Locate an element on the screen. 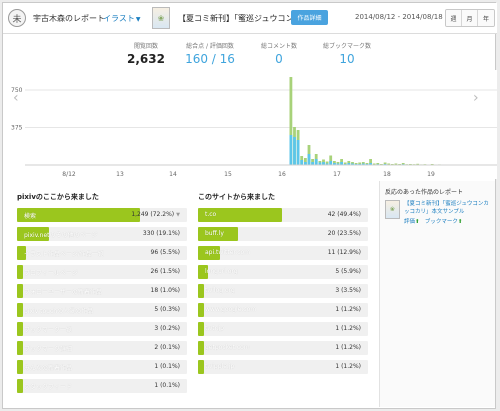 The height and width of the screenshot is (411, 500). source-name: スタックフィード is located at coordinates (48, 387).